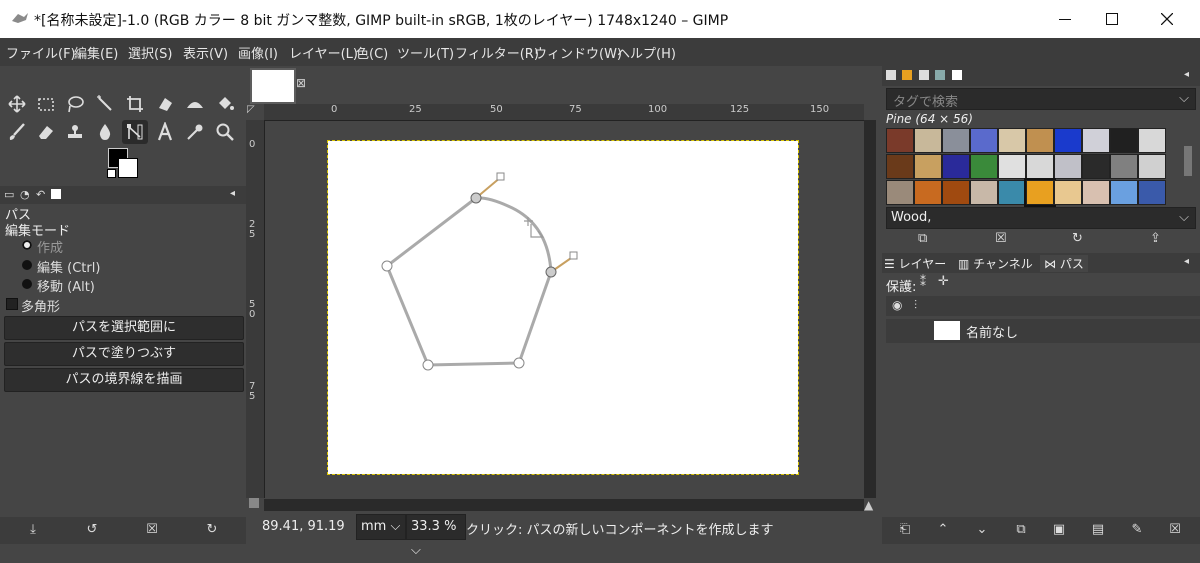  I want to click on zoom-tool, so click(225, 132).